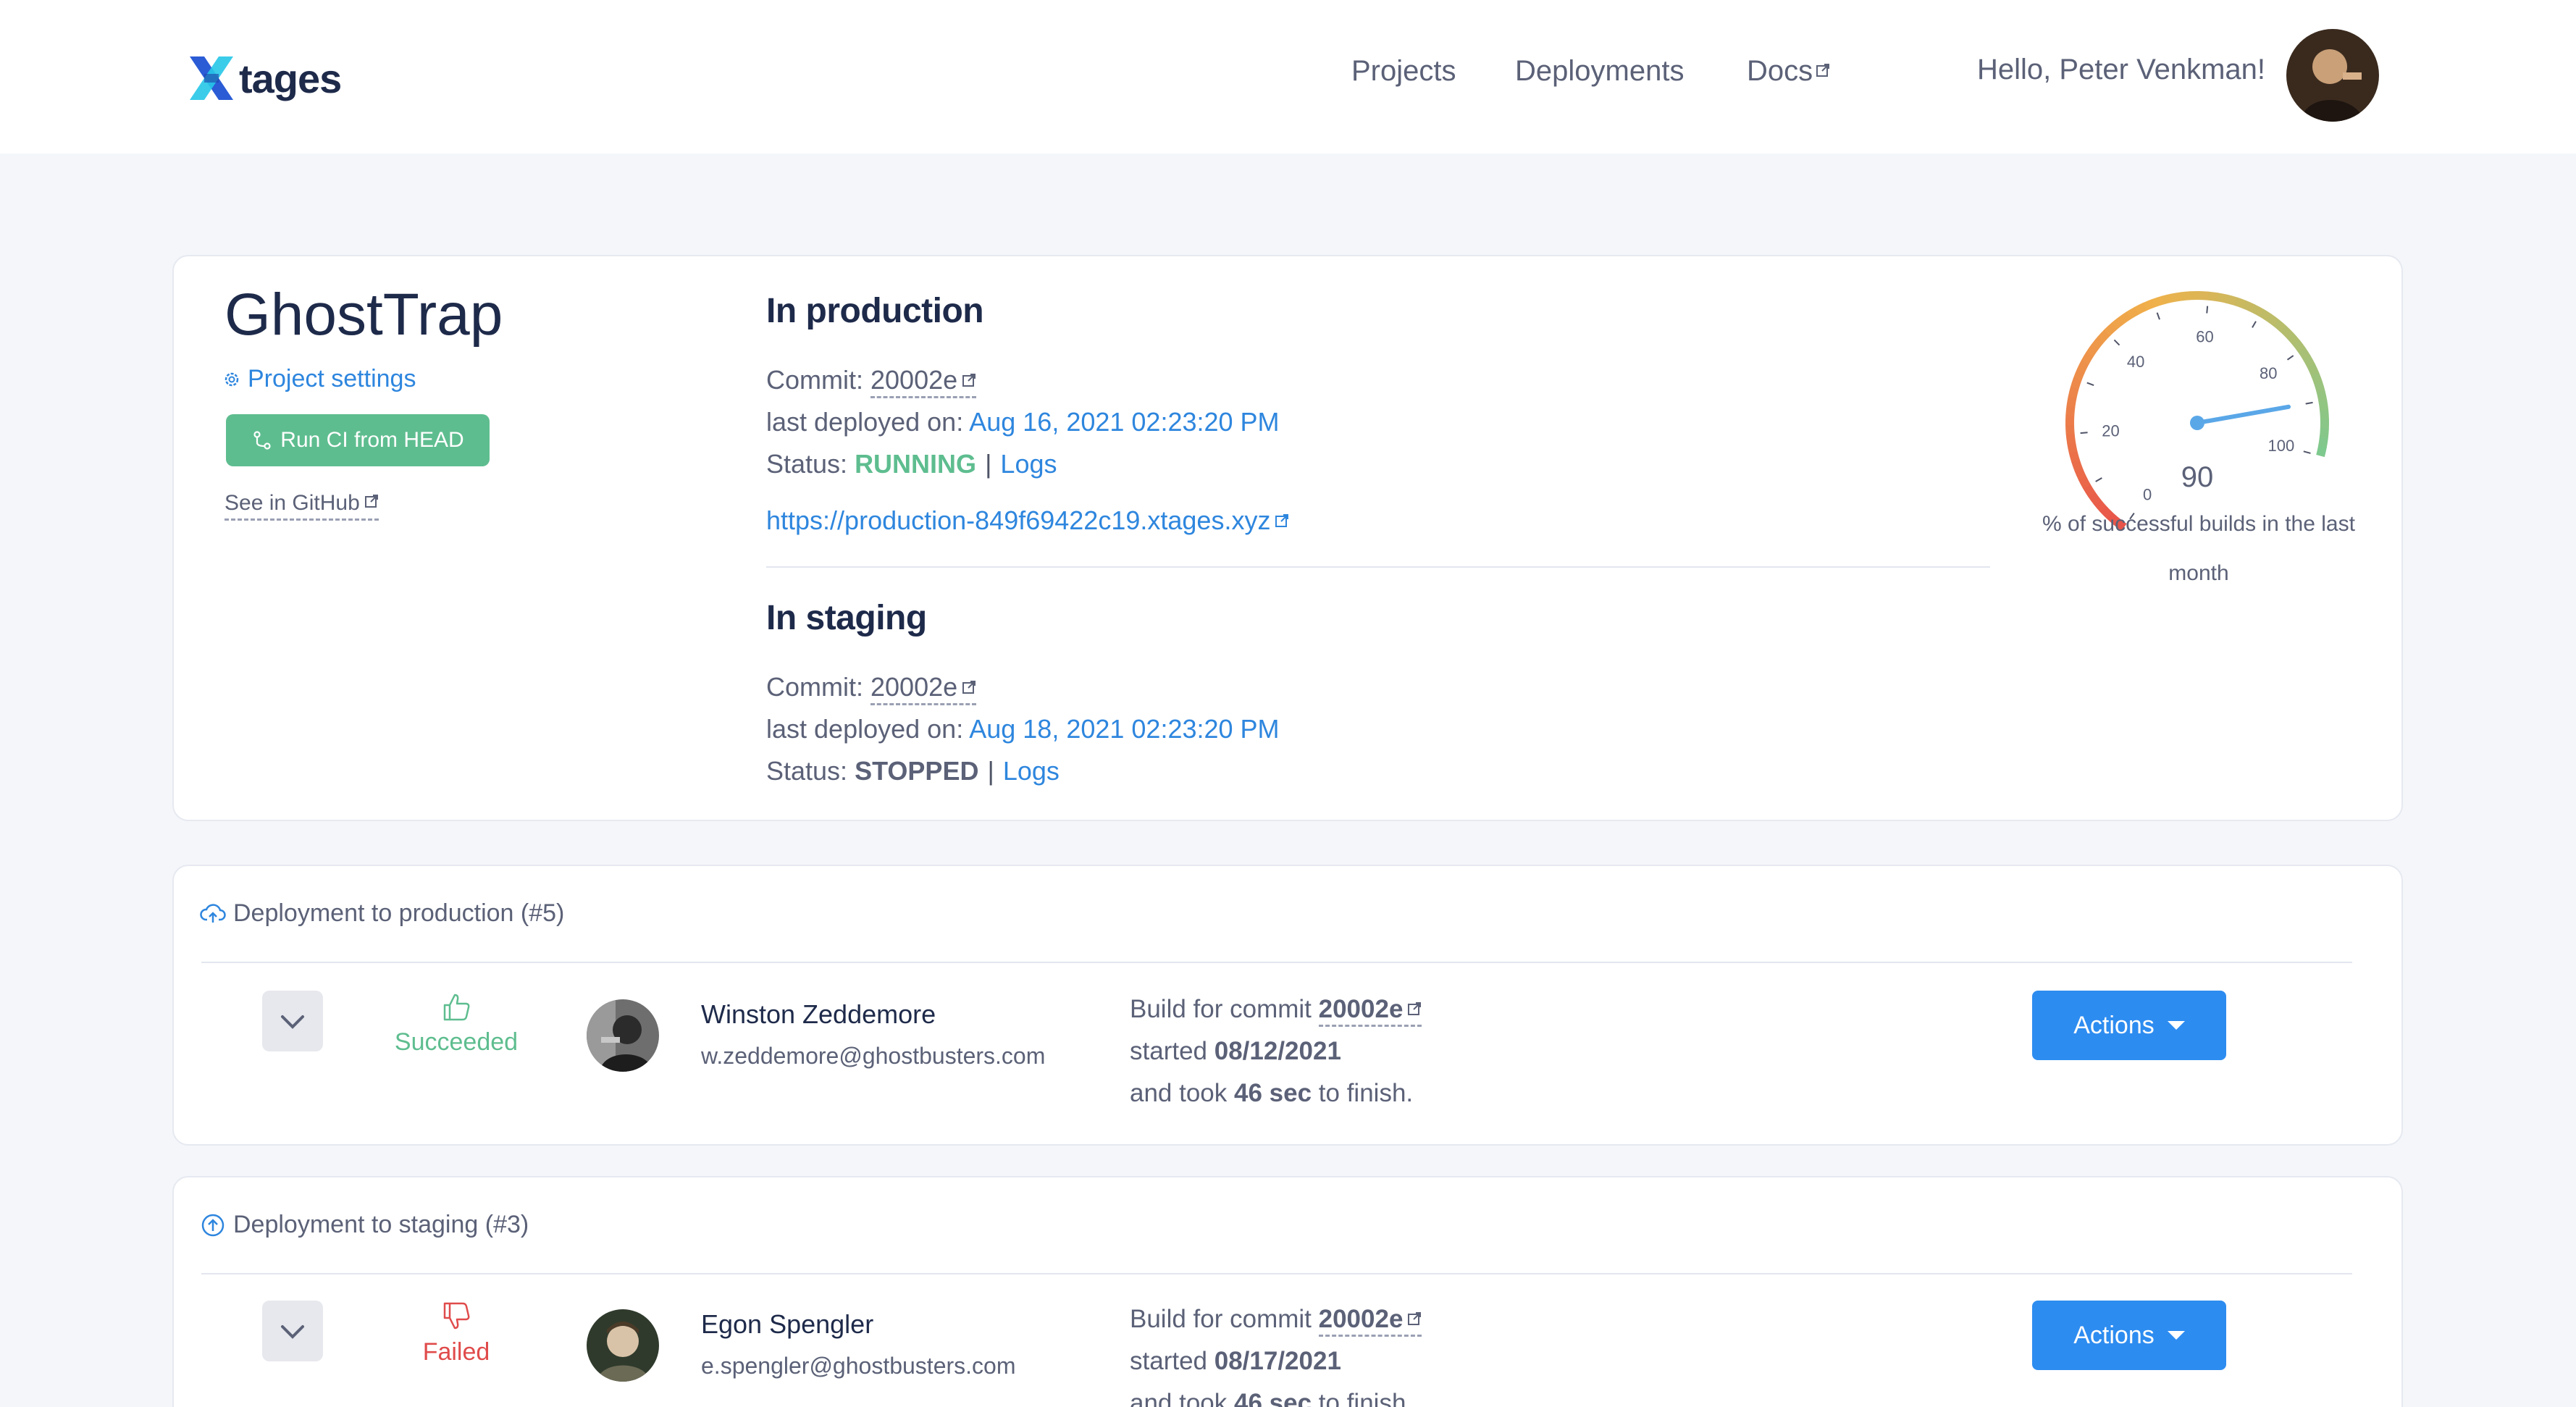 Image resolution: width=2576 pixels, height=1407 pixels. I want to click on production-status-value: RUNNING, so click(916, 464).